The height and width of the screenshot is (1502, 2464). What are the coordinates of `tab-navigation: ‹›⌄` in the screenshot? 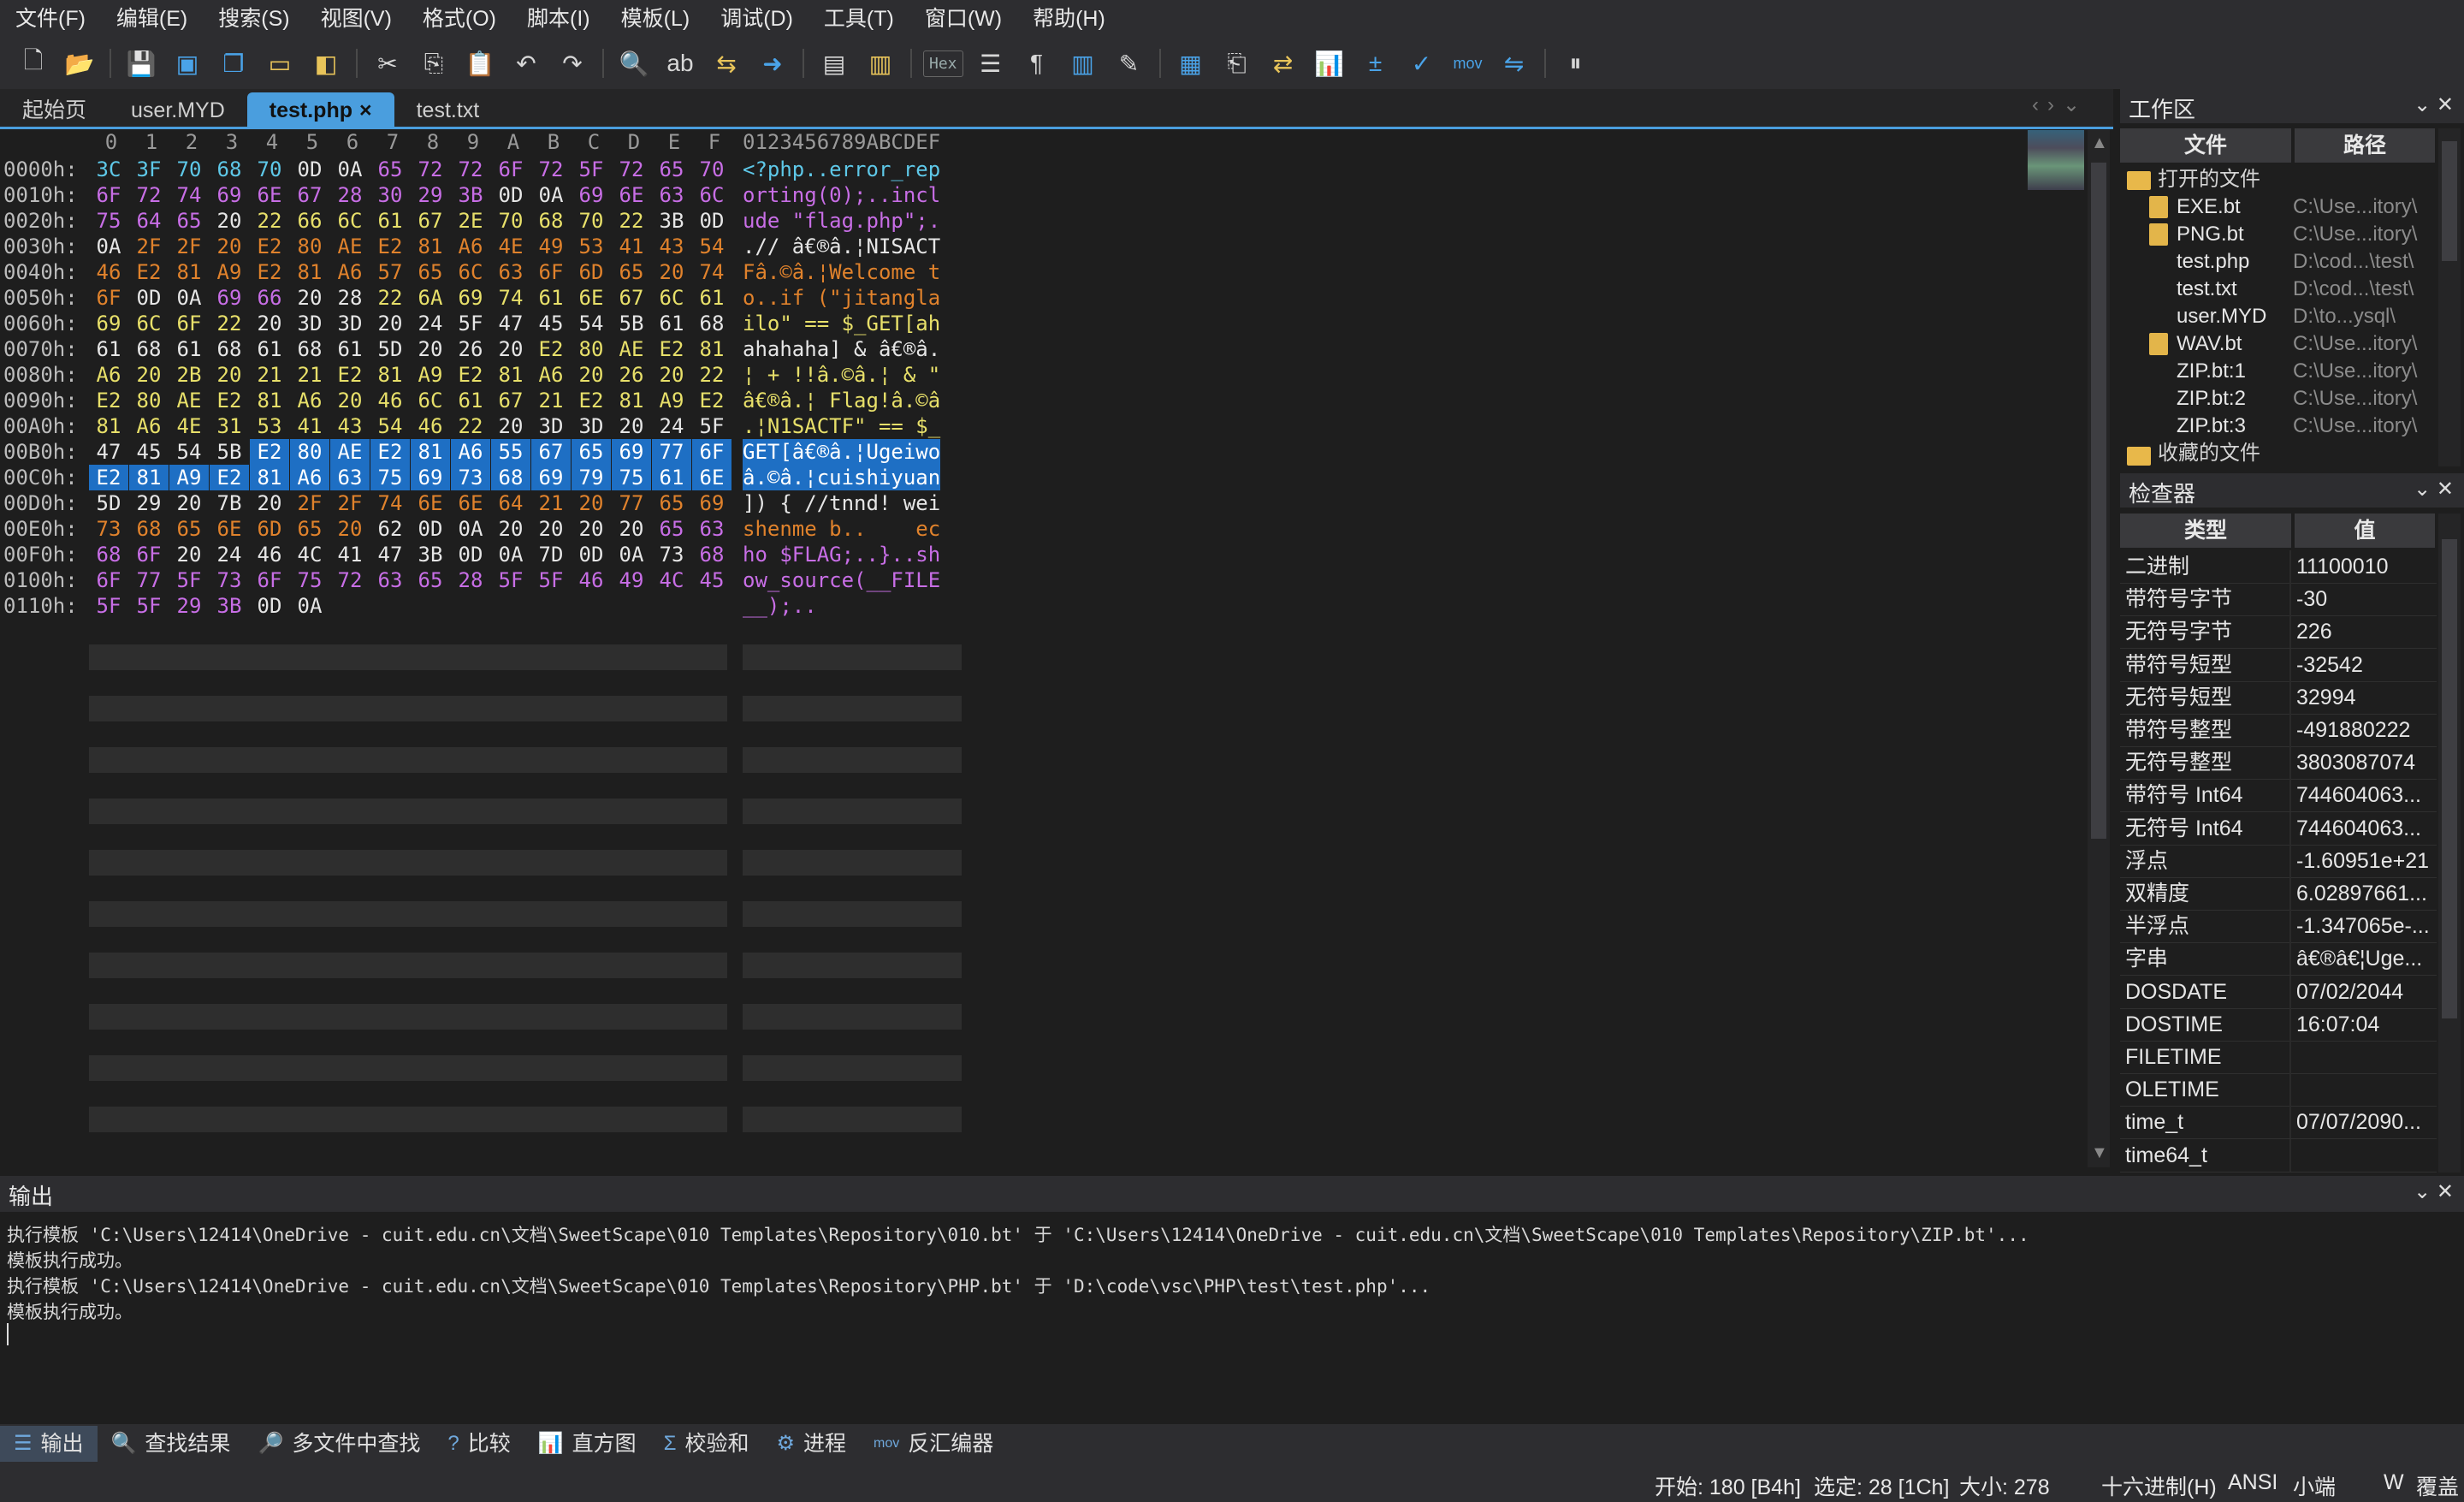 It's located at (2060, 104).